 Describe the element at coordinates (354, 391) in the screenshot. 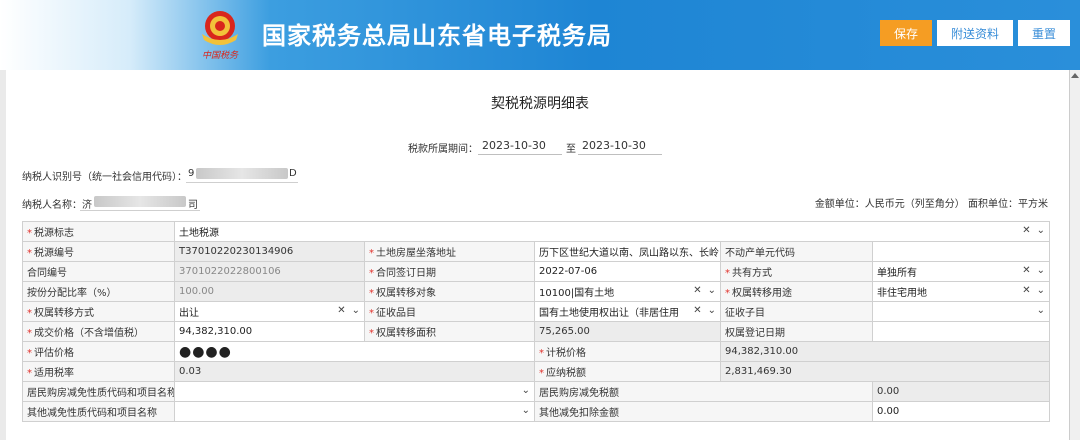

I see `resident-exemption-code-select: ⌄` at that location.